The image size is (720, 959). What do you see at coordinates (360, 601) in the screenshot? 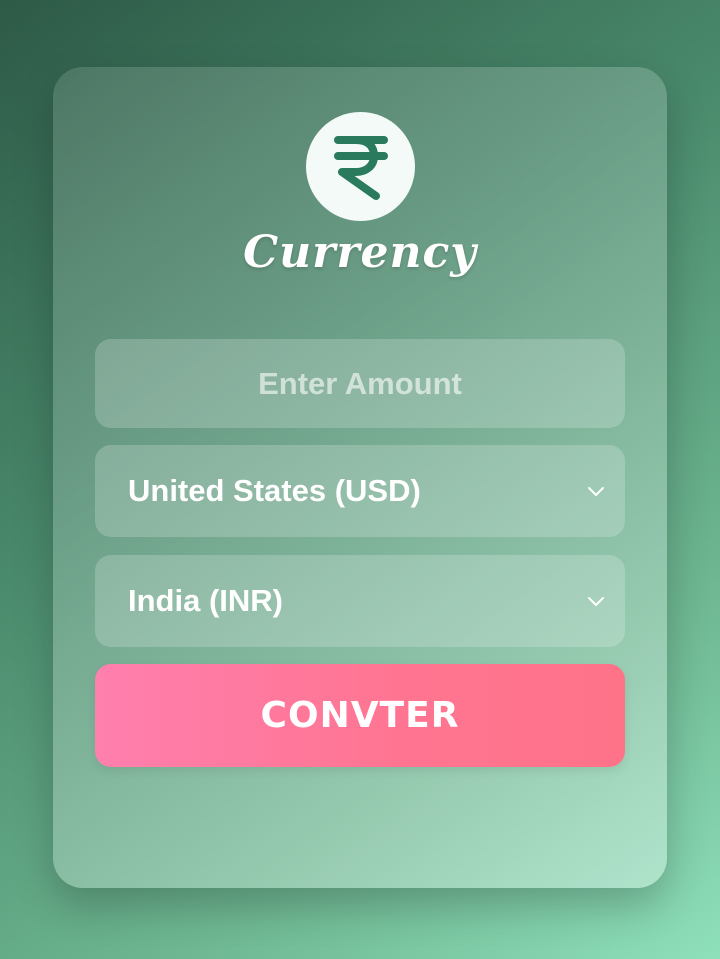
I see `to-currency-select: India (INR)` at bounding box center [360, 601].